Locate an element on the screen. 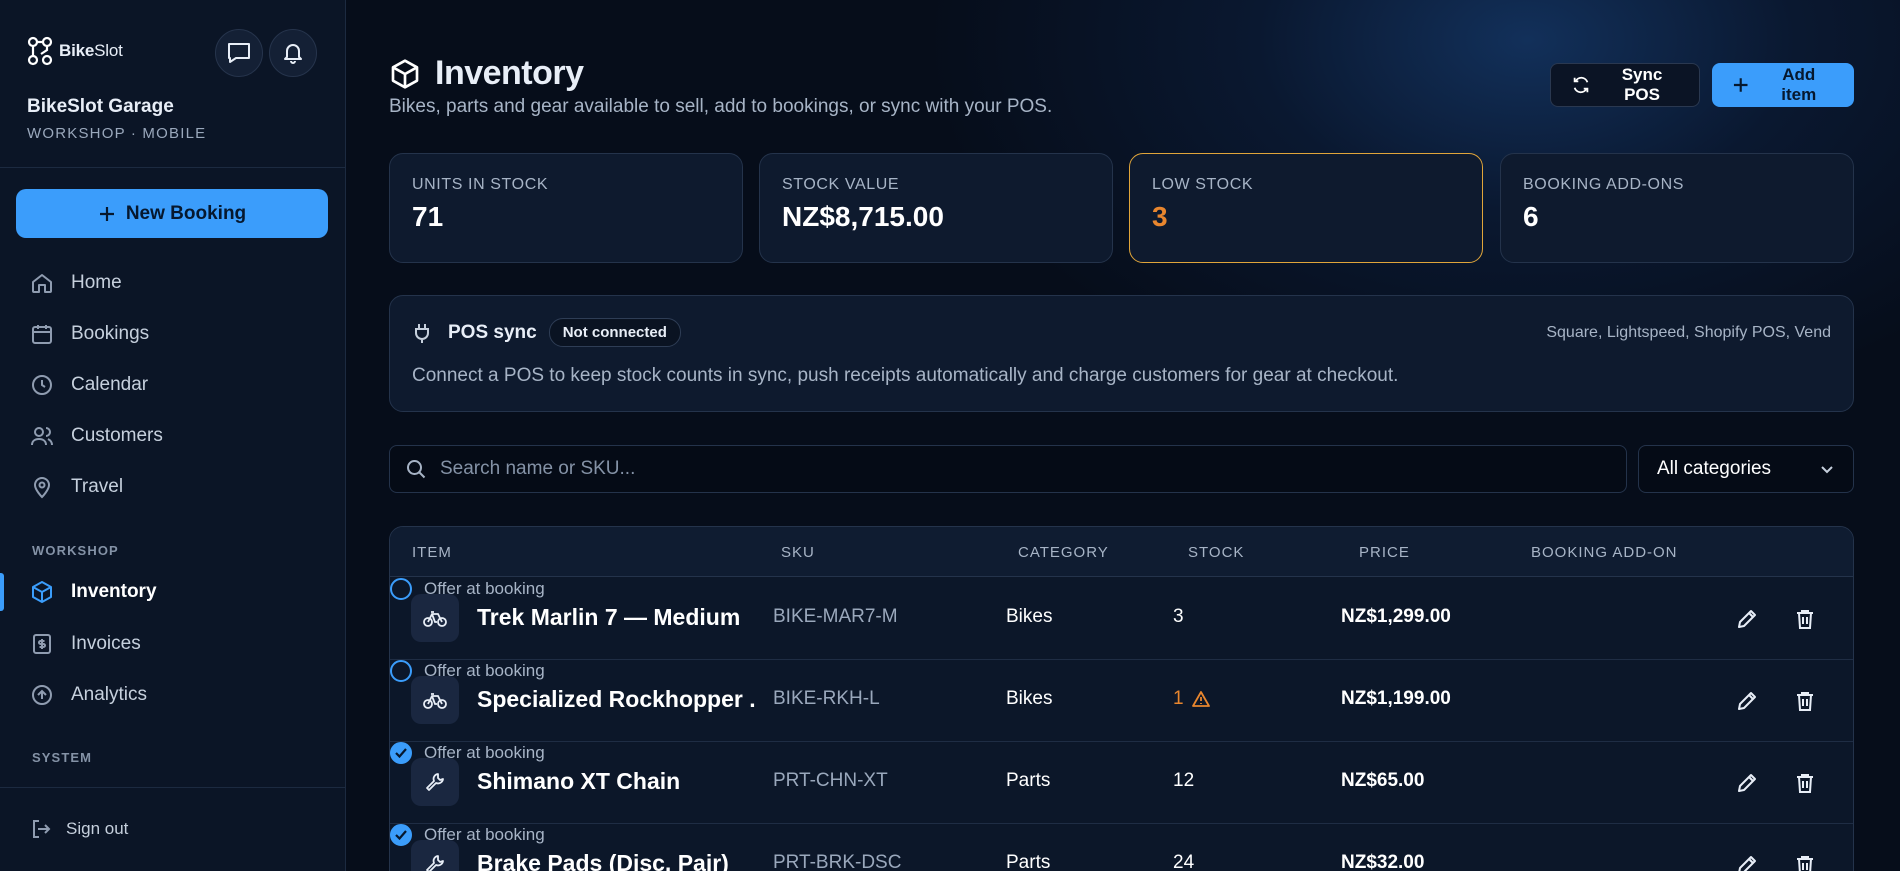  column-header: SKU is located at coordinates (798, 552).